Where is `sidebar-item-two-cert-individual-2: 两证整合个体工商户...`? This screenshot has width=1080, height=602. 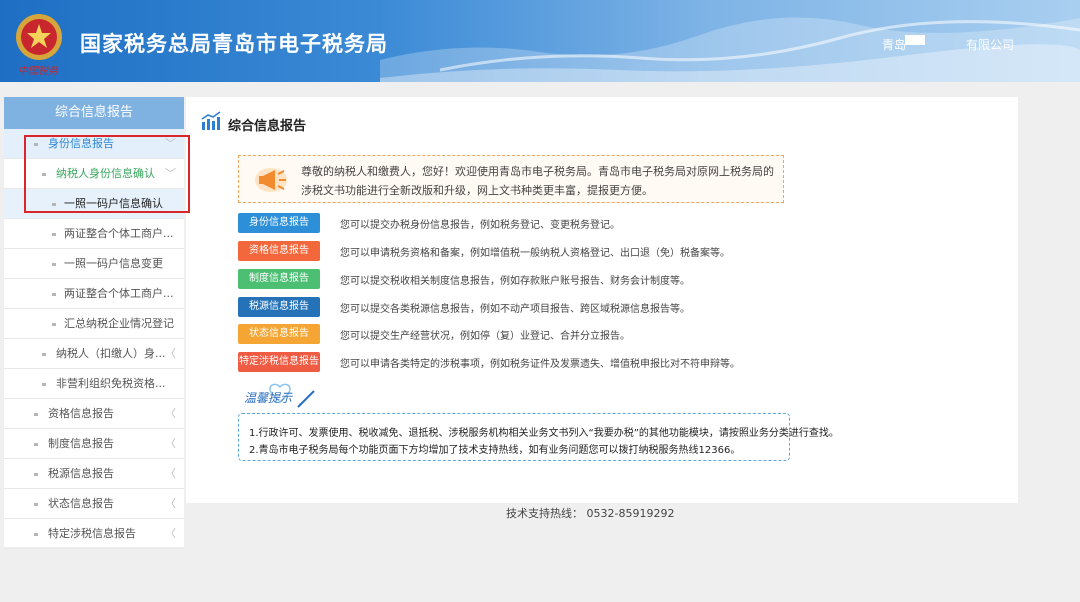
sidebar-item-two-cert-individual-2: 两证整合个体工商户... is located at coordinates (94, 294).